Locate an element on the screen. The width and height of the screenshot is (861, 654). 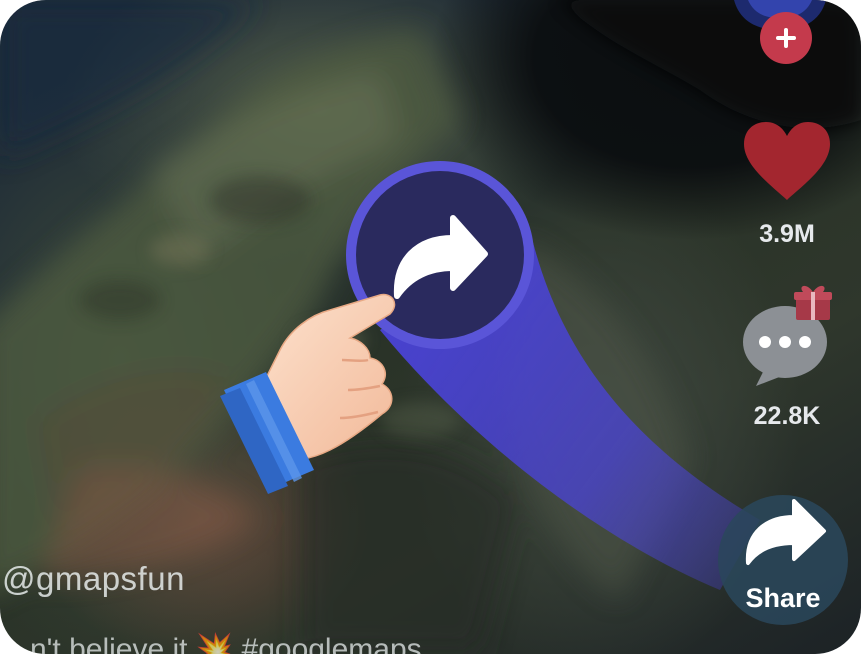
share-button: Share is located at coordinates (783, 560).